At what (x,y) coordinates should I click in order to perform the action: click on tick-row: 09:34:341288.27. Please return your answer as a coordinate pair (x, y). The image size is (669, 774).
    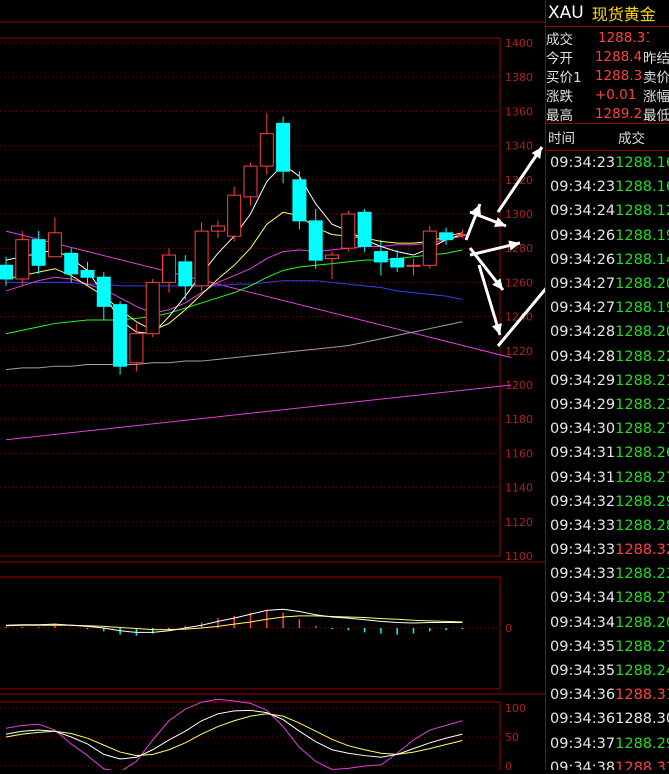
    Looking at the image, I should click on (607, 598).